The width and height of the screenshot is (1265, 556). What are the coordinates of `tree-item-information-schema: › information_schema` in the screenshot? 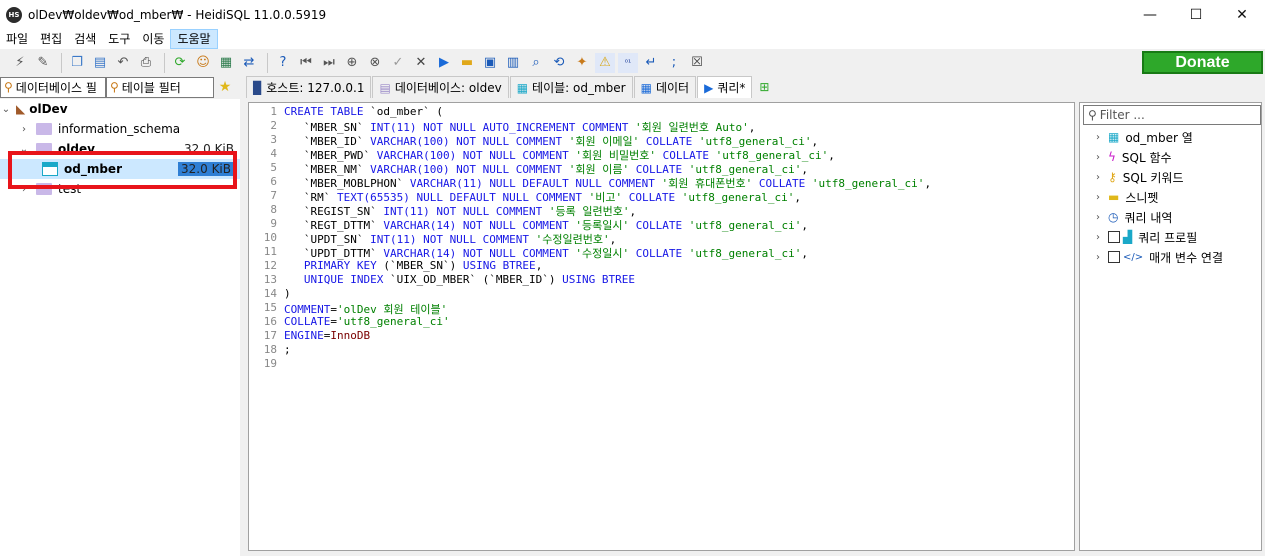 It's located at (120, 129).